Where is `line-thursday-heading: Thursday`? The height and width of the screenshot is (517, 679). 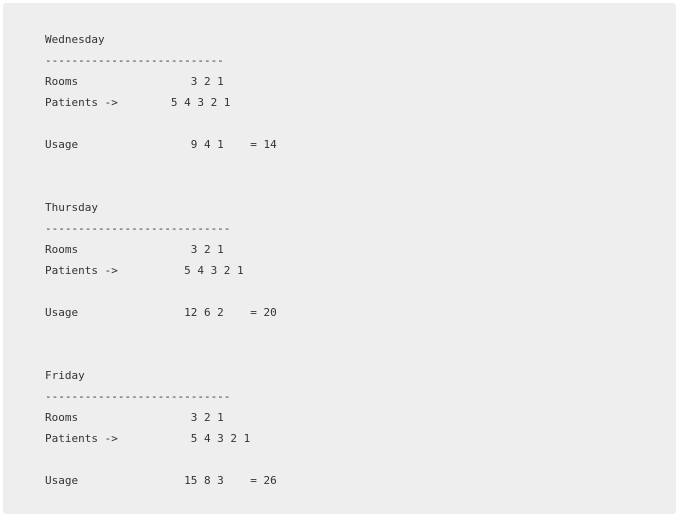
line-thursday-heading: Thursday is located at coordinates (71, 207).